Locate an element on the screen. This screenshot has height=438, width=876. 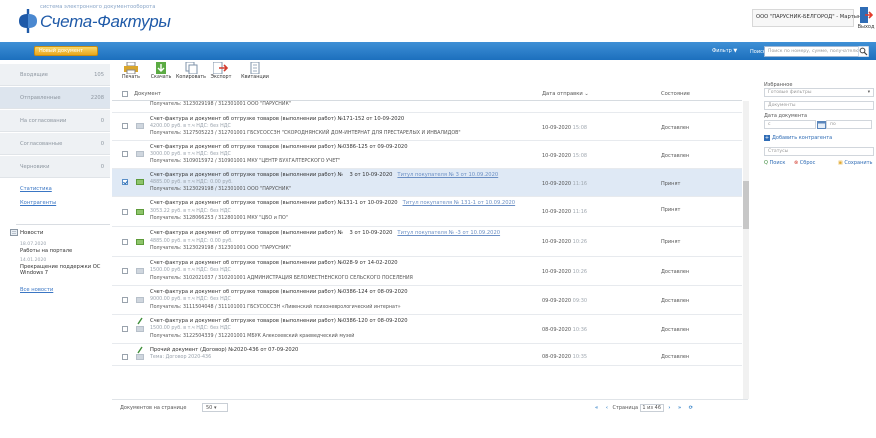
sidebar-item-sent: Отправленные 2208 is located at coordinates (55, 98).